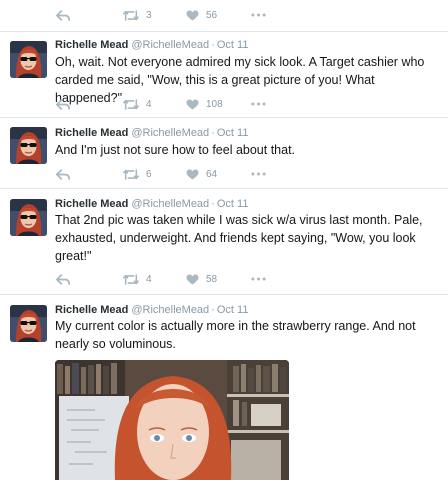  I want to click on tweet-actions: 3 56, so click(163, 15).